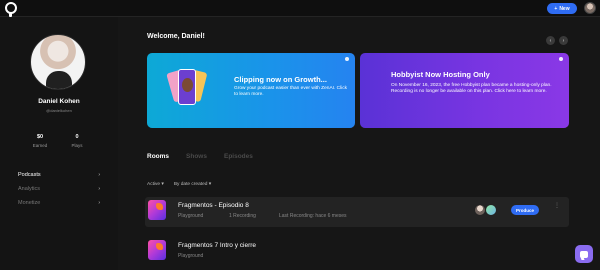 This screenshot has width=600, height=270. Describe the element at coordinates (59, 110) in the screenshot. I see `profile-handle: @danielkohen` at that location.